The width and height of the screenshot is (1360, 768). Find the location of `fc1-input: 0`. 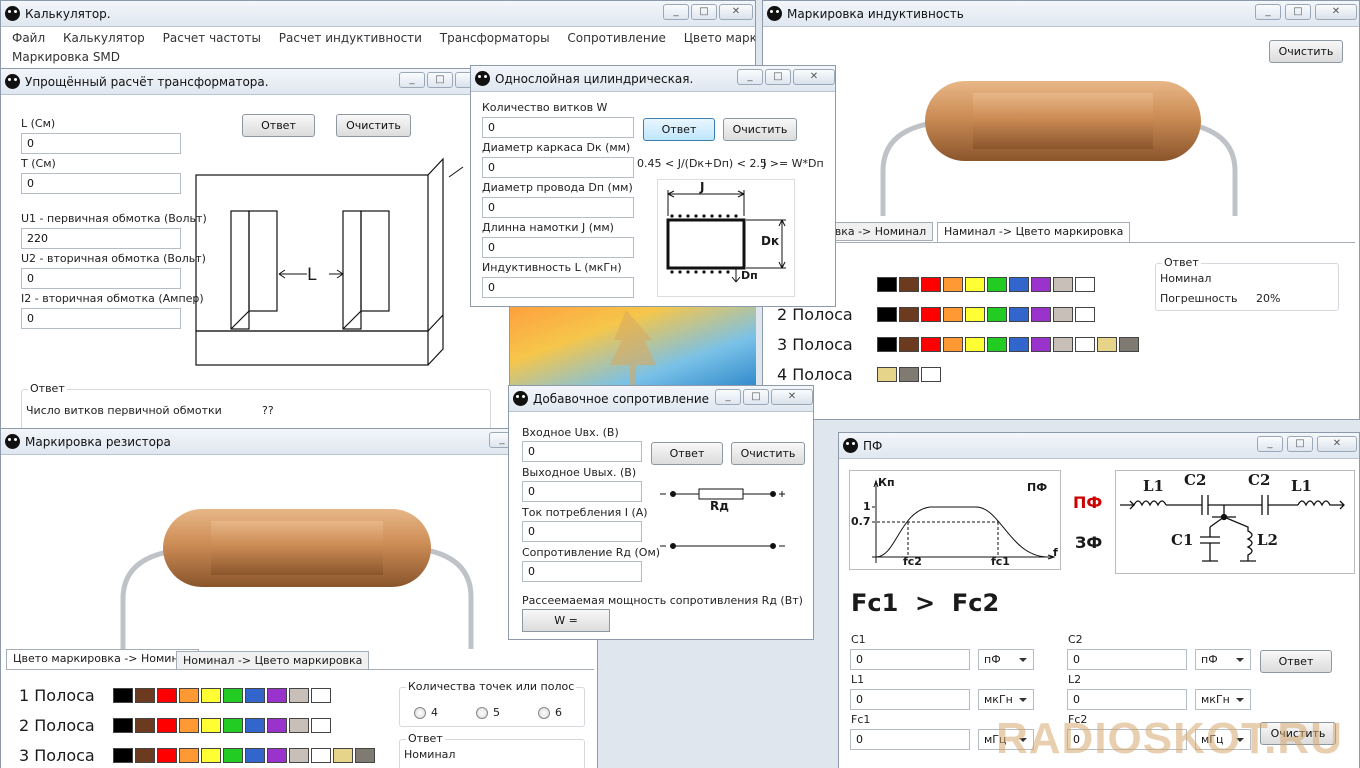

fc1-input: 0 is located at coordinates (910, 739).